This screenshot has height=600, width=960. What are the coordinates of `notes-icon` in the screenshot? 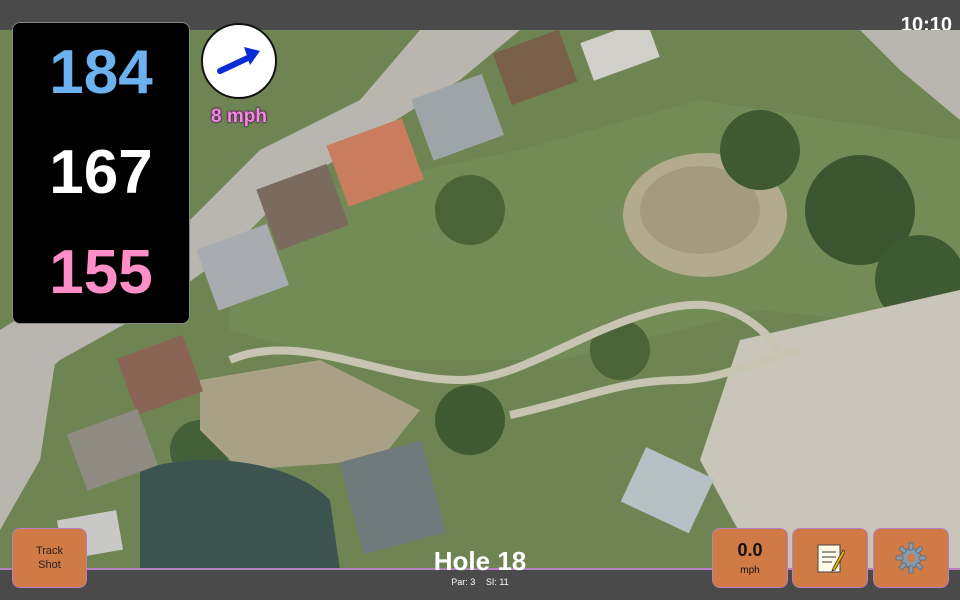 It's located at (831, 558).